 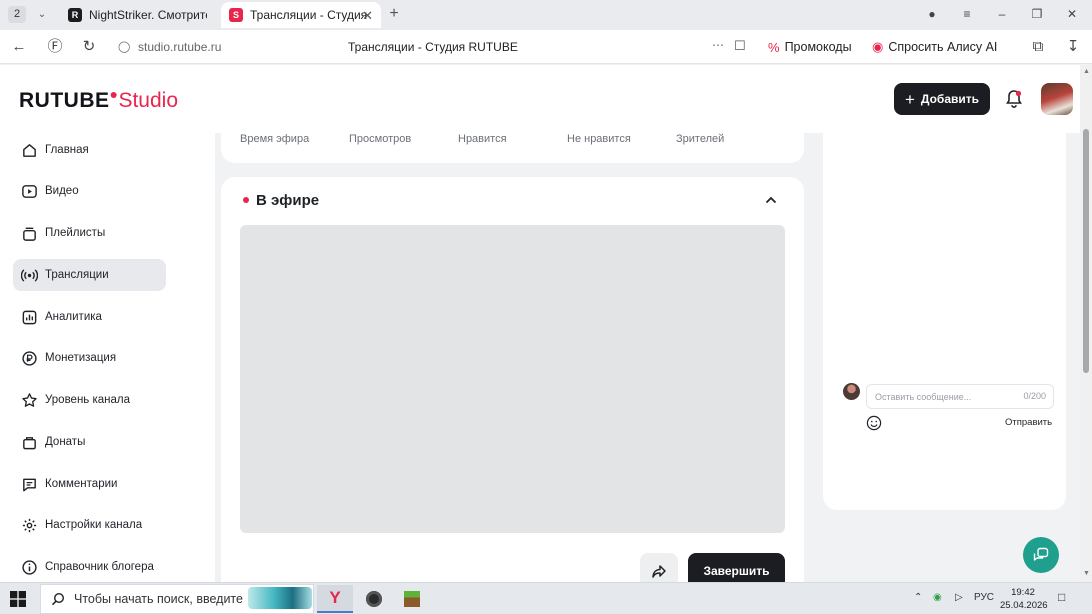 I want to click on obs-icon, so click(x=374, y=599).